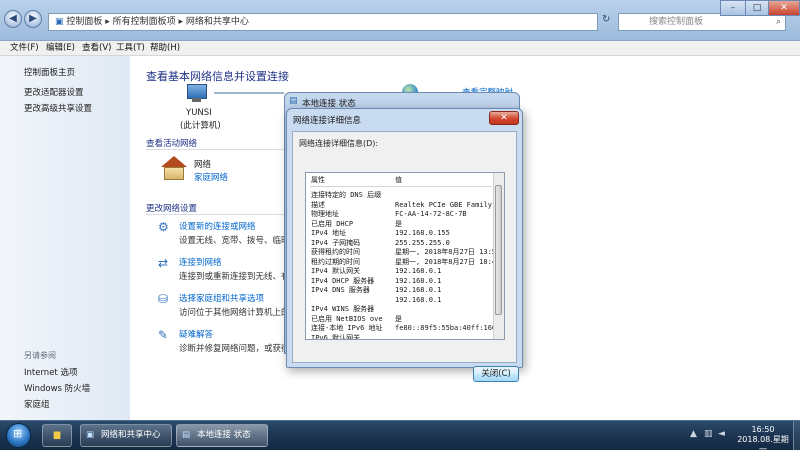  I want to click on details-row: IPv4 WINS 服务器, so click(407, 309).